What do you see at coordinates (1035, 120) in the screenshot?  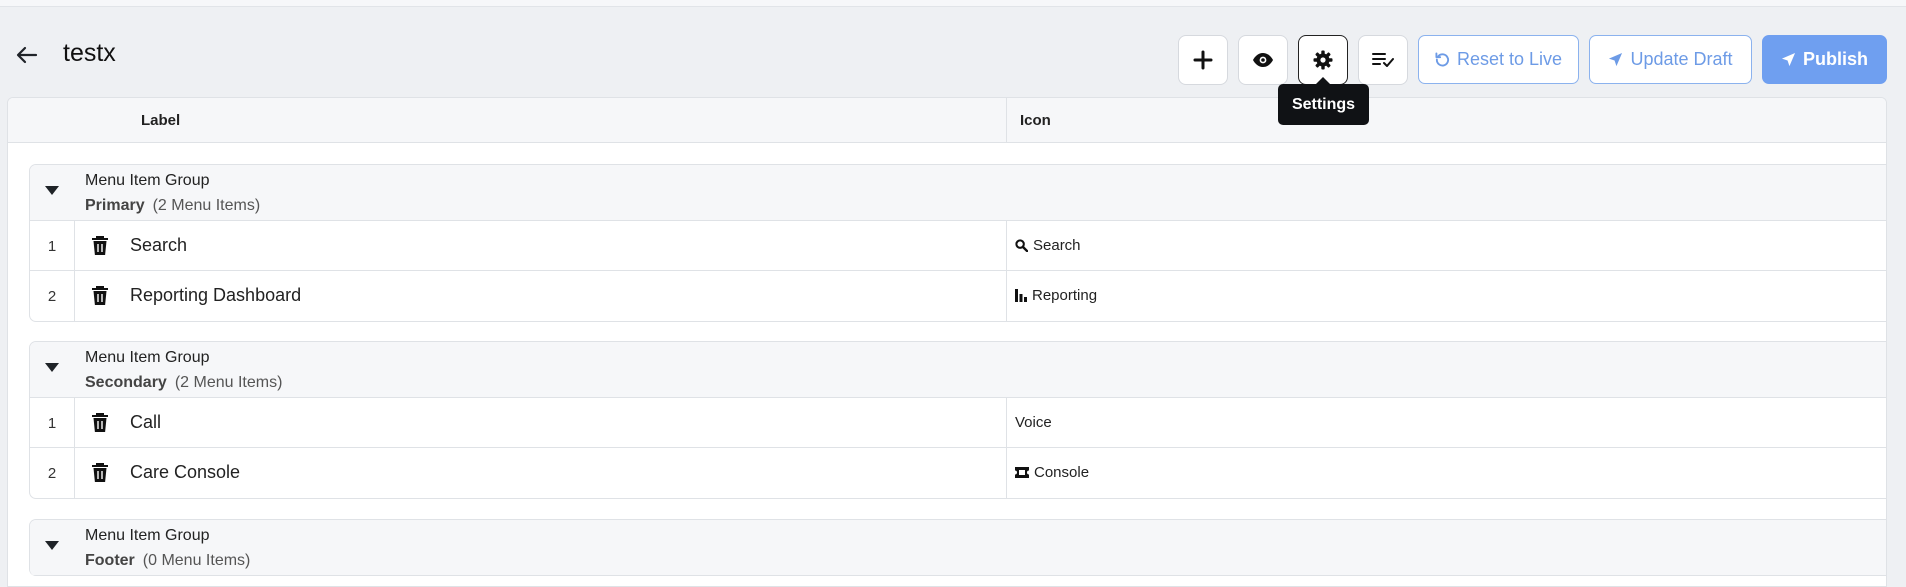 I see `column-header-icon: Icon` at bounding box center [1035, 120].